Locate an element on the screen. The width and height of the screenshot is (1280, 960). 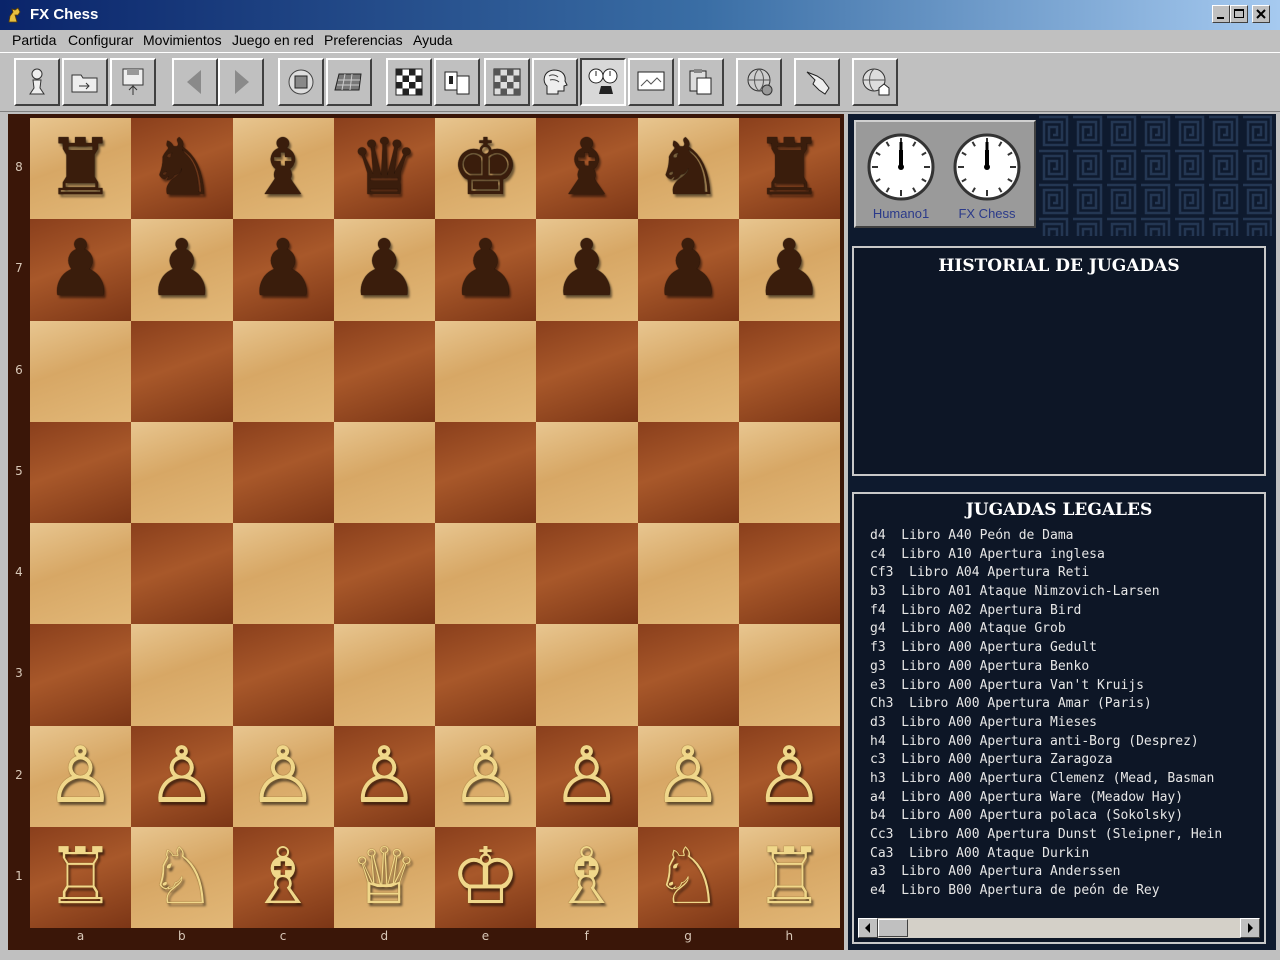
square-e4 is located at coordinates (486, 574).